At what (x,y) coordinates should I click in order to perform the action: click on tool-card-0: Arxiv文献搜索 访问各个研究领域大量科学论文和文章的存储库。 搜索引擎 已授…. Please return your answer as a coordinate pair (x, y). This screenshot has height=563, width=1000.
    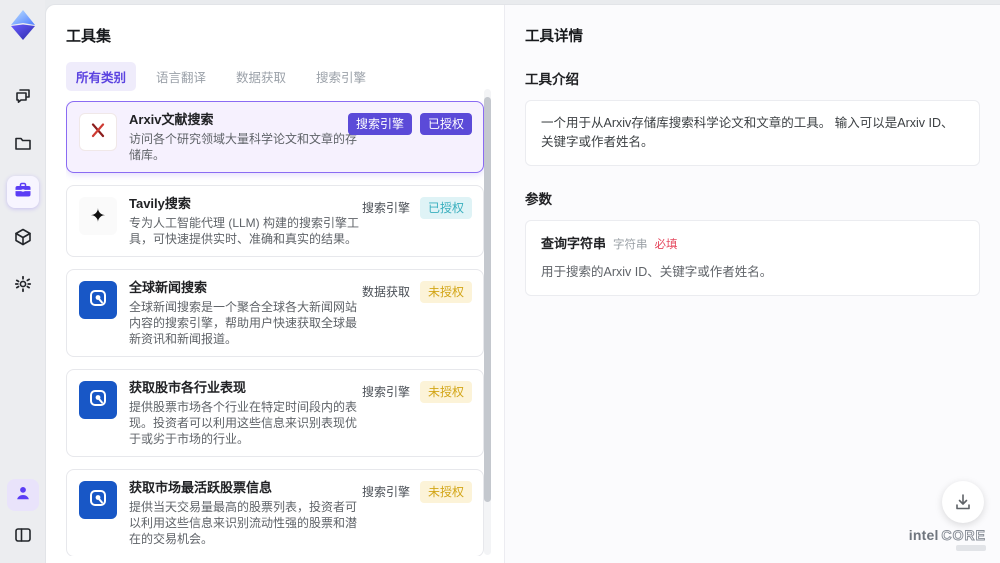
    Looking at the image, I should click on (275, 137).